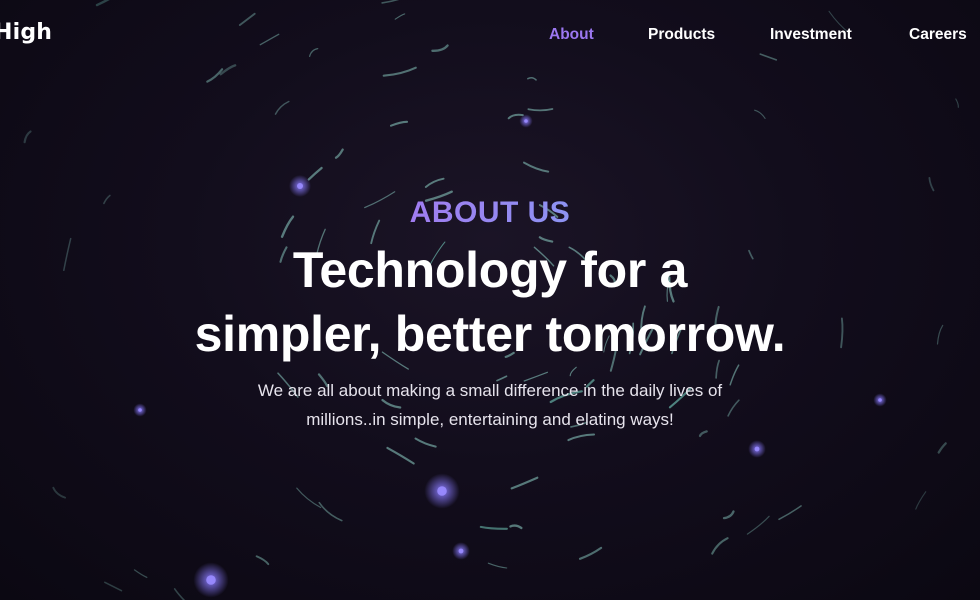 The image size is (980, 600). I want to click on nav-link-products: Products, so click(681, 35).